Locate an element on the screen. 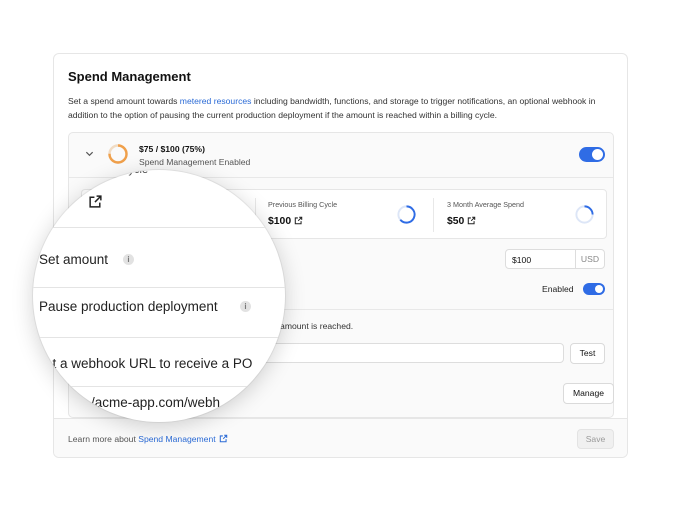 The image size is (680, 512). pause-deployment-label: Pause production deployment is located at coordinates (128, 306).